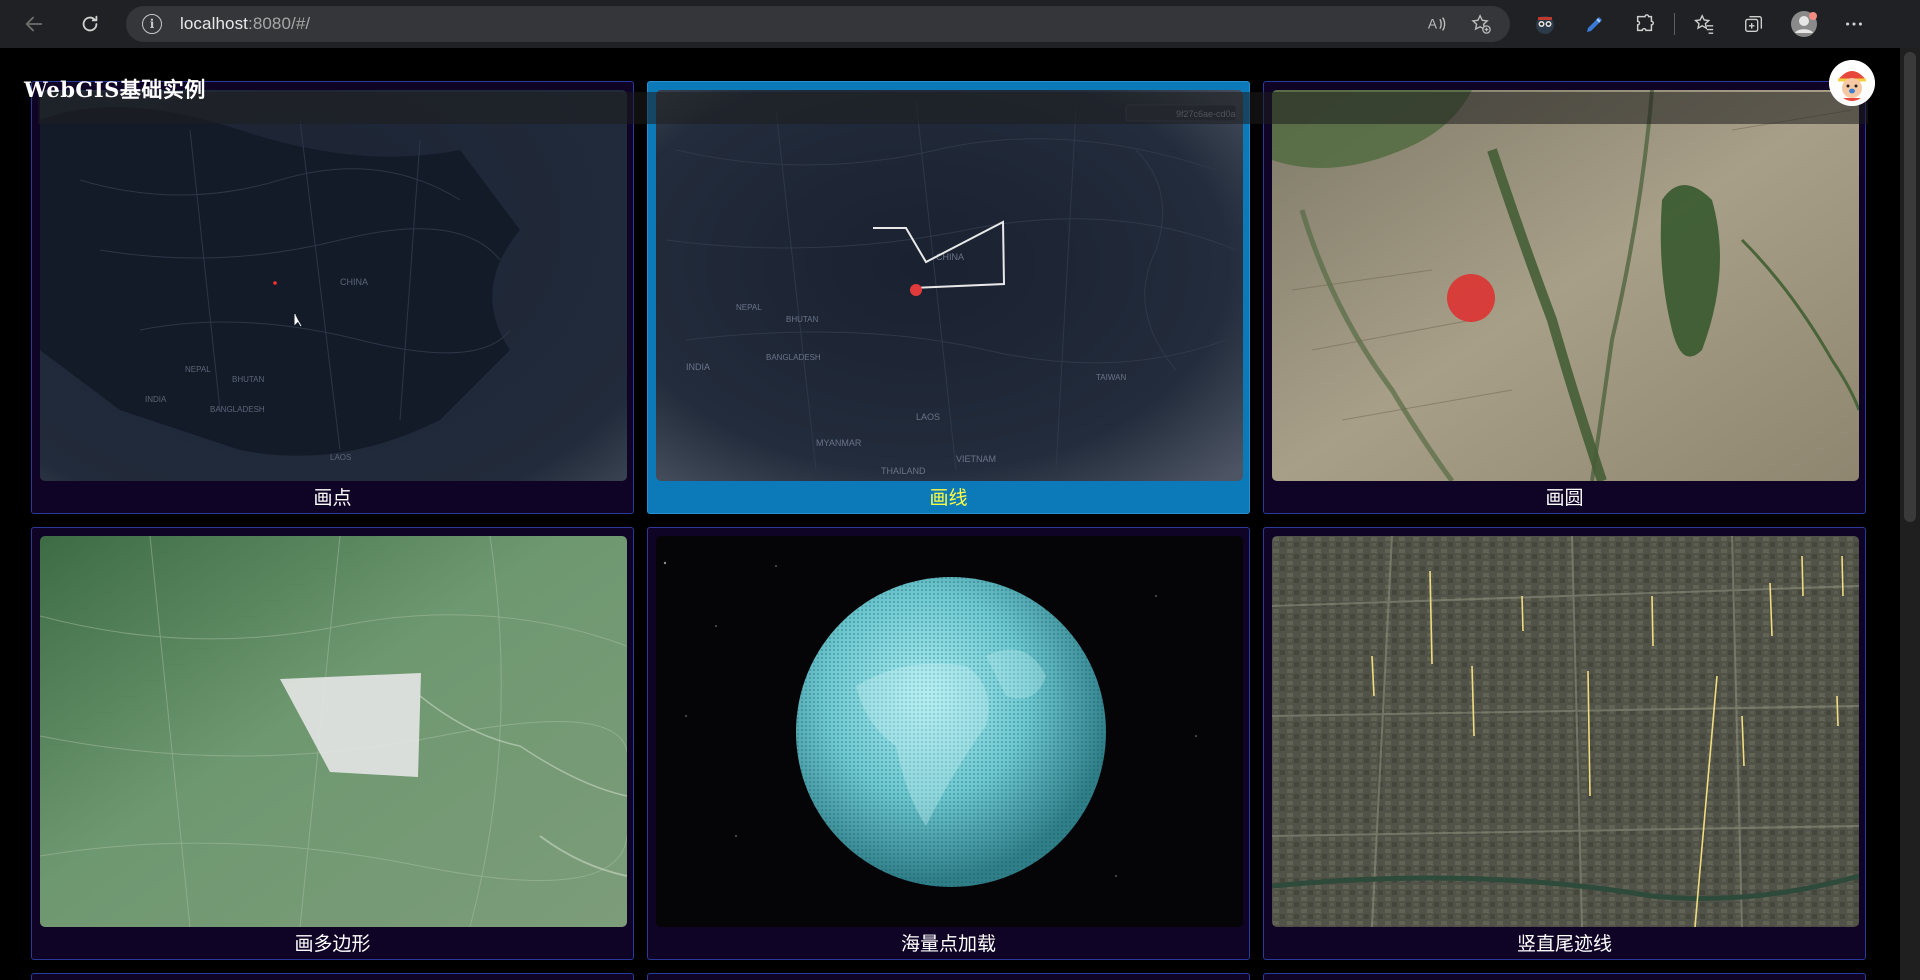  Describe the element at coordinates (1754, 24) in the screenshot. I see `collections-icon` at that location.